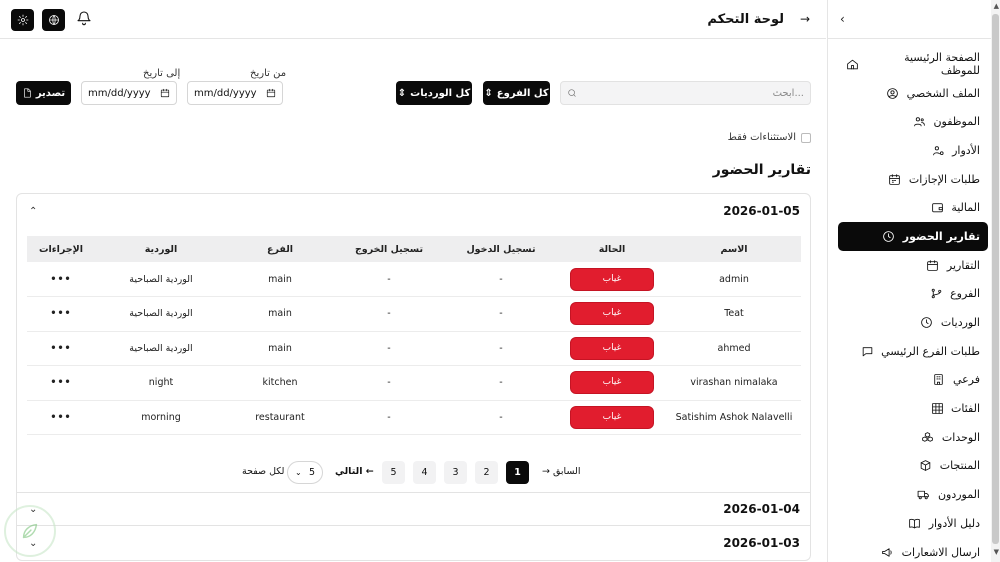  What do you see at coordinates (225, 93) in the screenshot?
I see `from-date-value: mm/dd/yyyy` at bounding box center [225, 93].